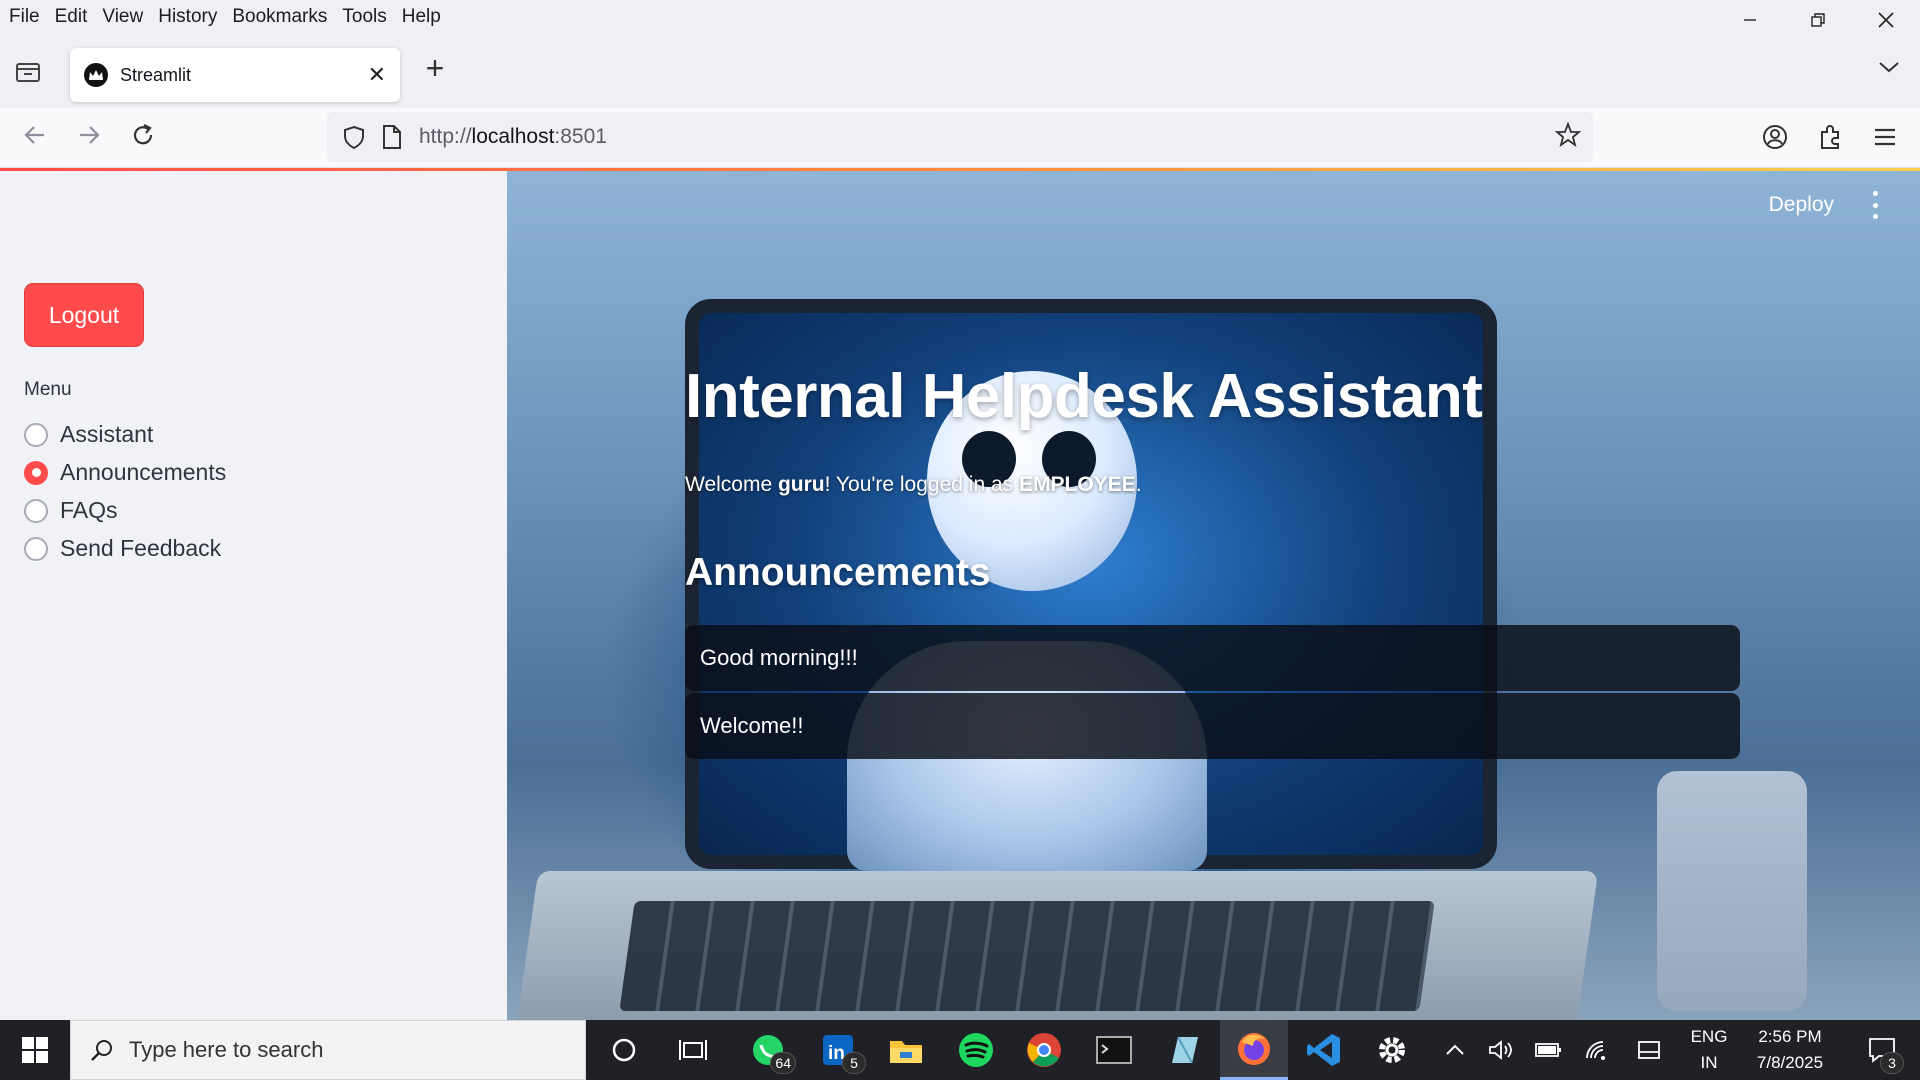 This screenshot has height=1080, width=1920. Describe the element at coordinates (1254, 1050) in the screenshot. I see `firefox-icon` at that location.